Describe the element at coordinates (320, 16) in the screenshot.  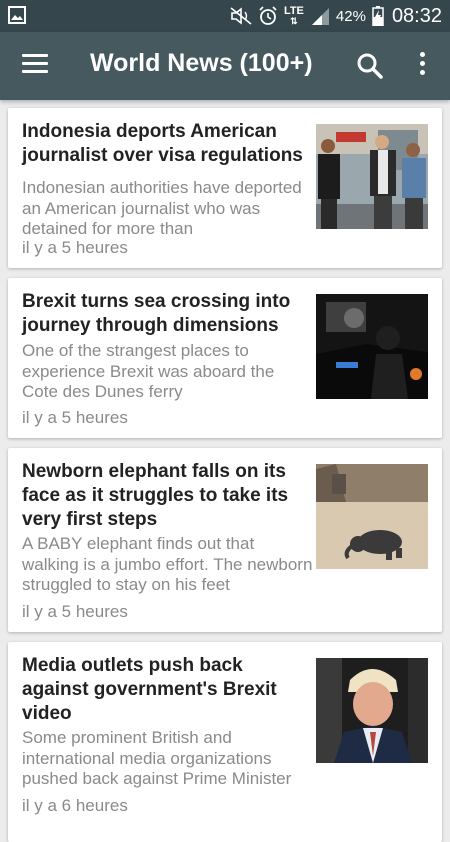
I see `signal-icon` at that location.